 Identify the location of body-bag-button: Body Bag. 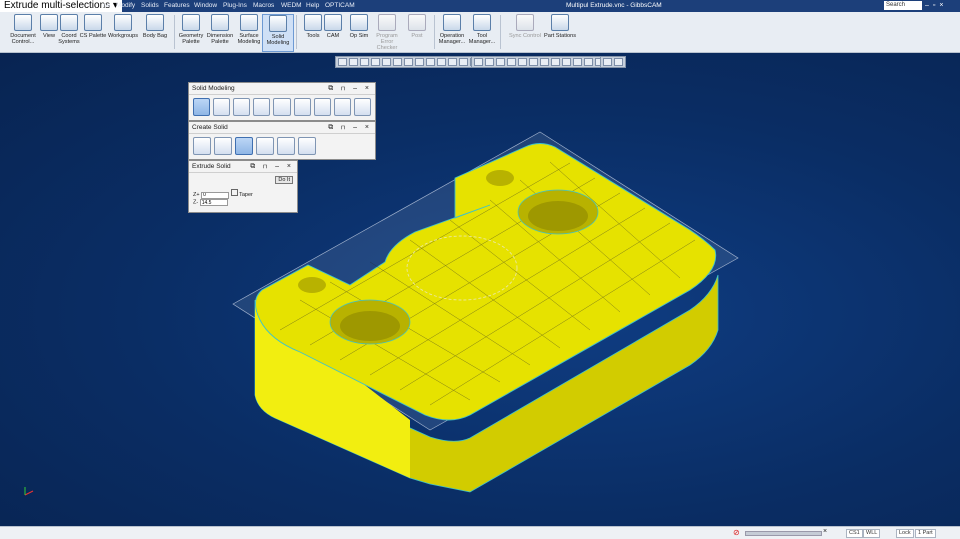
(155, 32).